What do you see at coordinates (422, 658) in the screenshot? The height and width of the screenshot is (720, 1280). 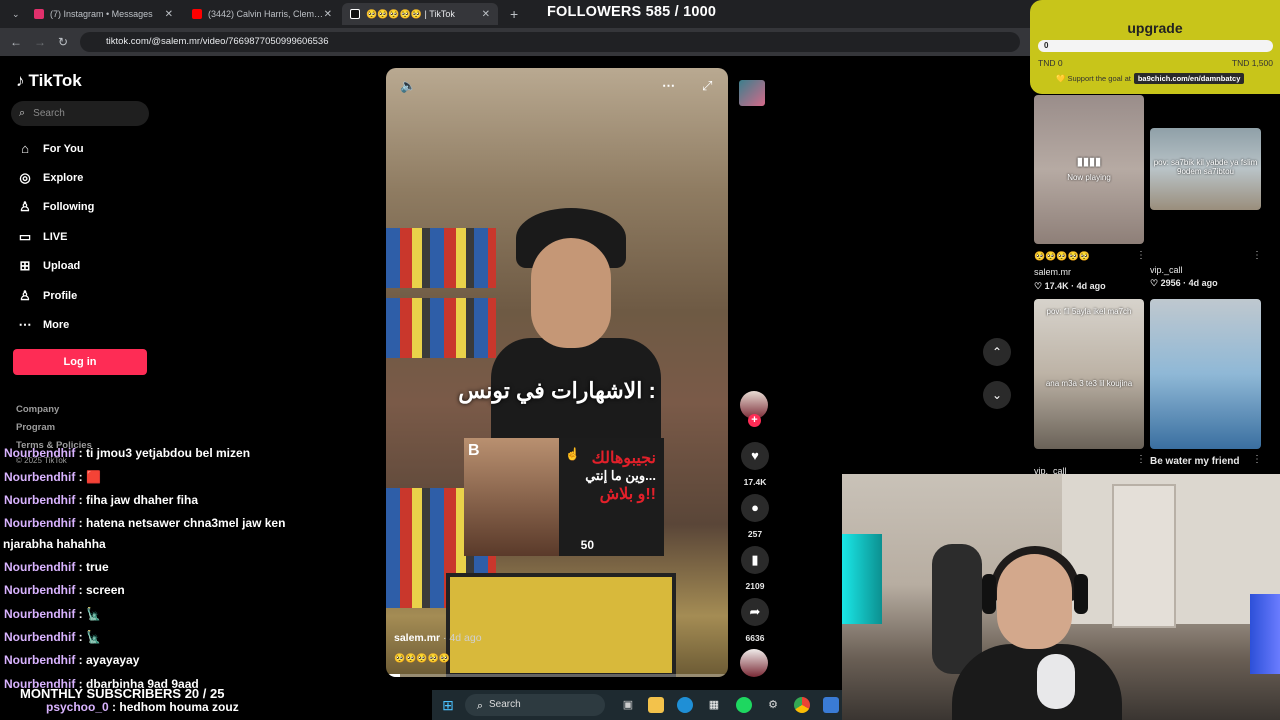 I see `video-caption: 🥺🥺🥺🥺🥺` at bounding box center [422, 658].